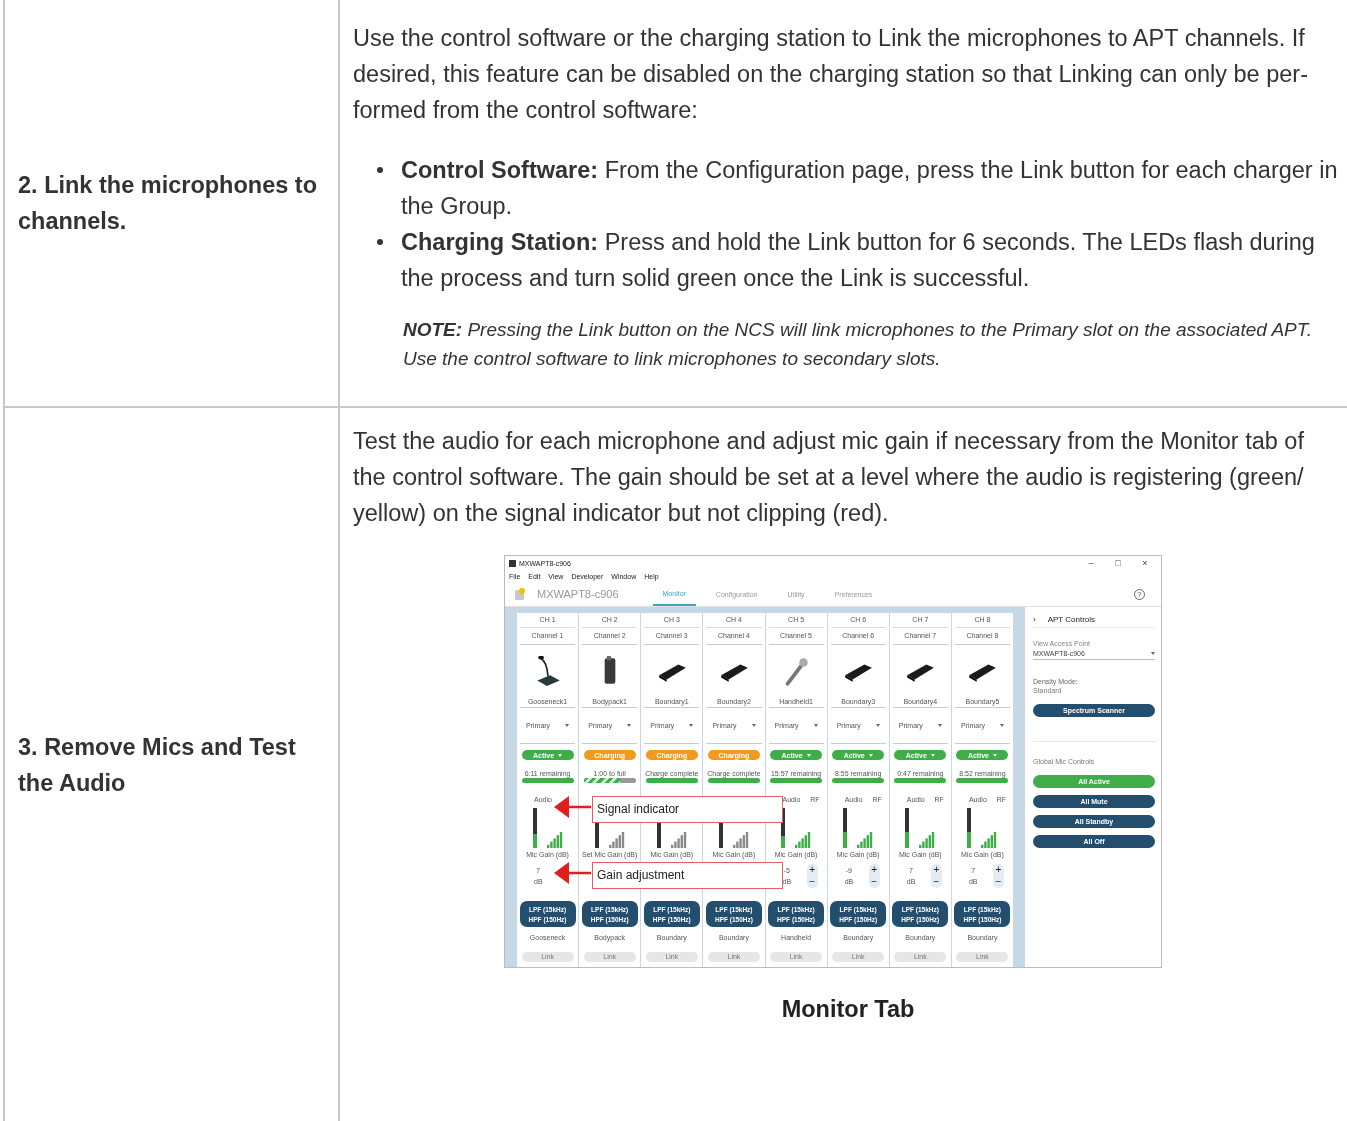 This screenshot has height=1121, width=1347. Describe the element at coordinates (848, 1009) in the screenshot. I see `figure-caption: Monitor Tab` at that location.